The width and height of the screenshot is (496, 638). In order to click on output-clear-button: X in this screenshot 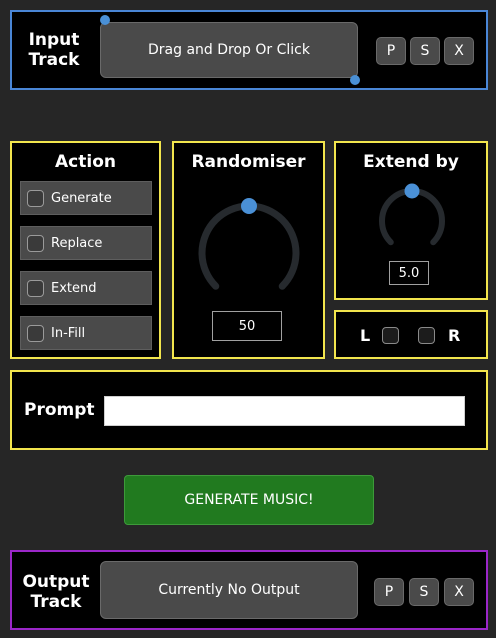, I will do `click(459, 592)`.